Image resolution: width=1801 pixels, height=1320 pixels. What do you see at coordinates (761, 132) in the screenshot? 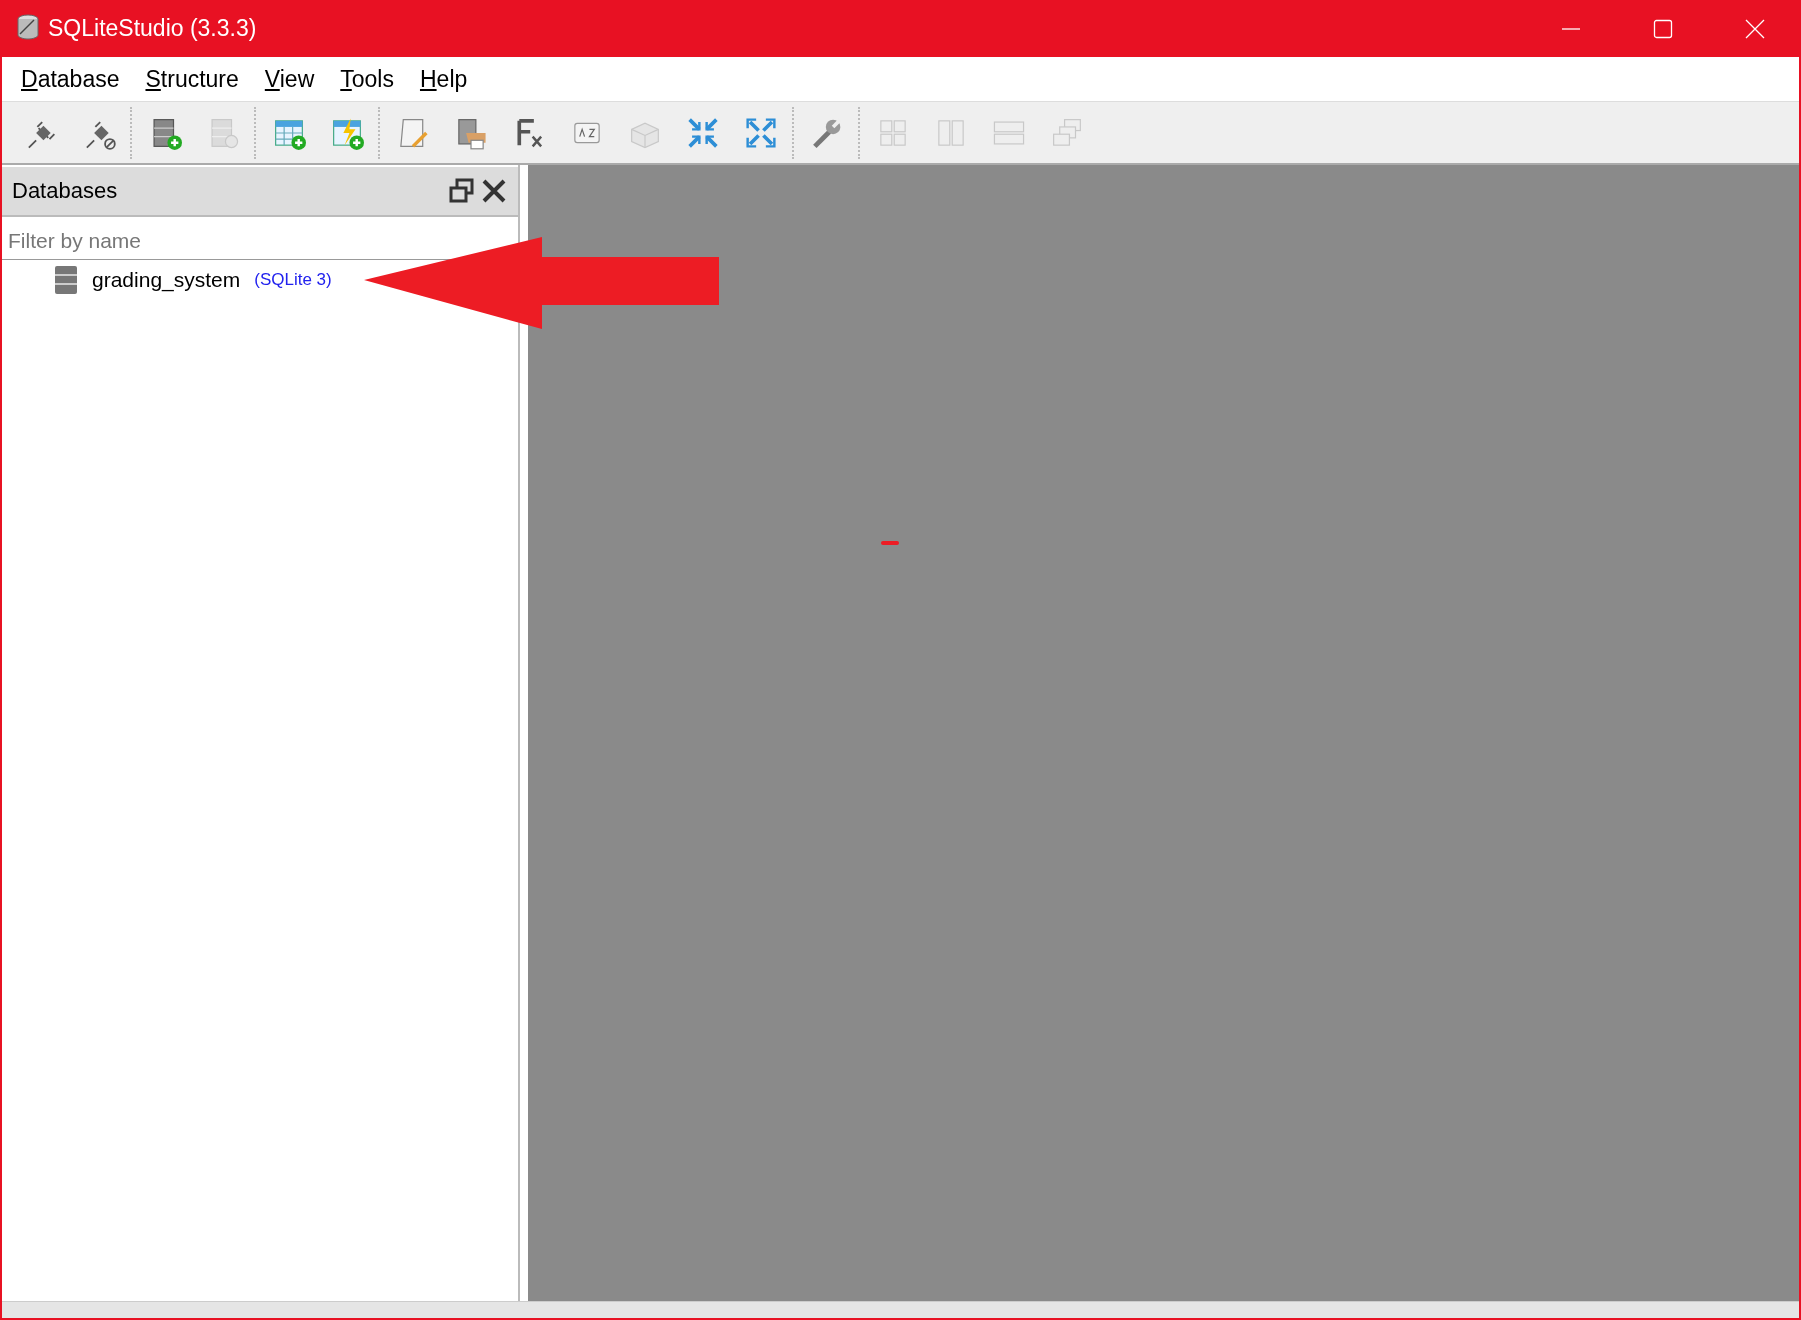
I see `arrows-outward-icon` at bounding box center [761, 132].